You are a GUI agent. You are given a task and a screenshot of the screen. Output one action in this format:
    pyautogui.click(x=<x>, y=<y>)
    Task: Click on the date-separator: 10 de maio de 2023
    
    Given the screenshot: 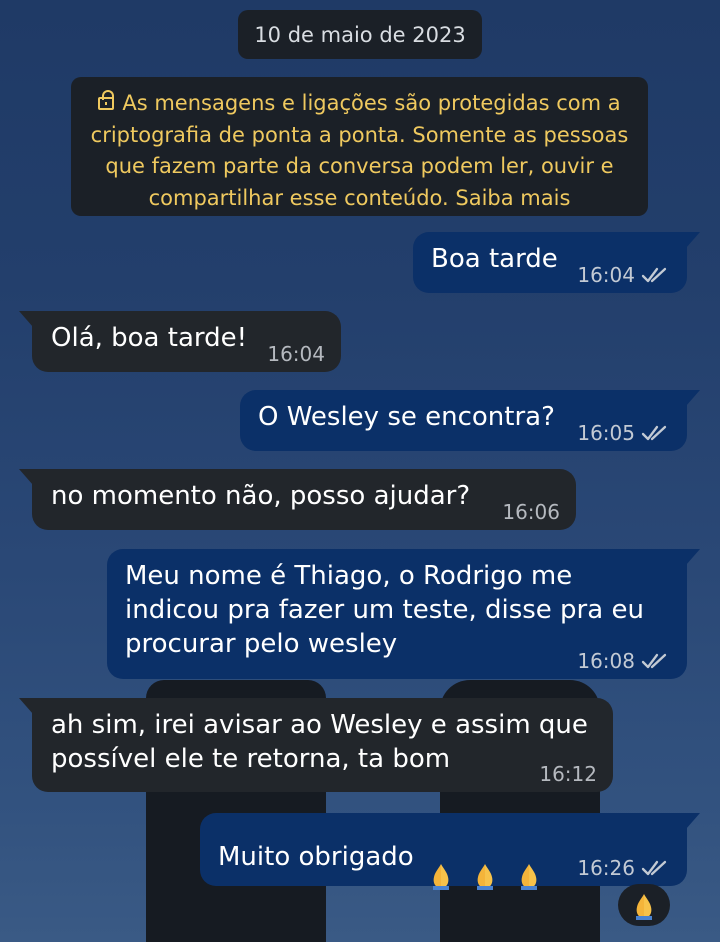 What is the action you would take?
    pyautogui.click(x=360, y=34)
    